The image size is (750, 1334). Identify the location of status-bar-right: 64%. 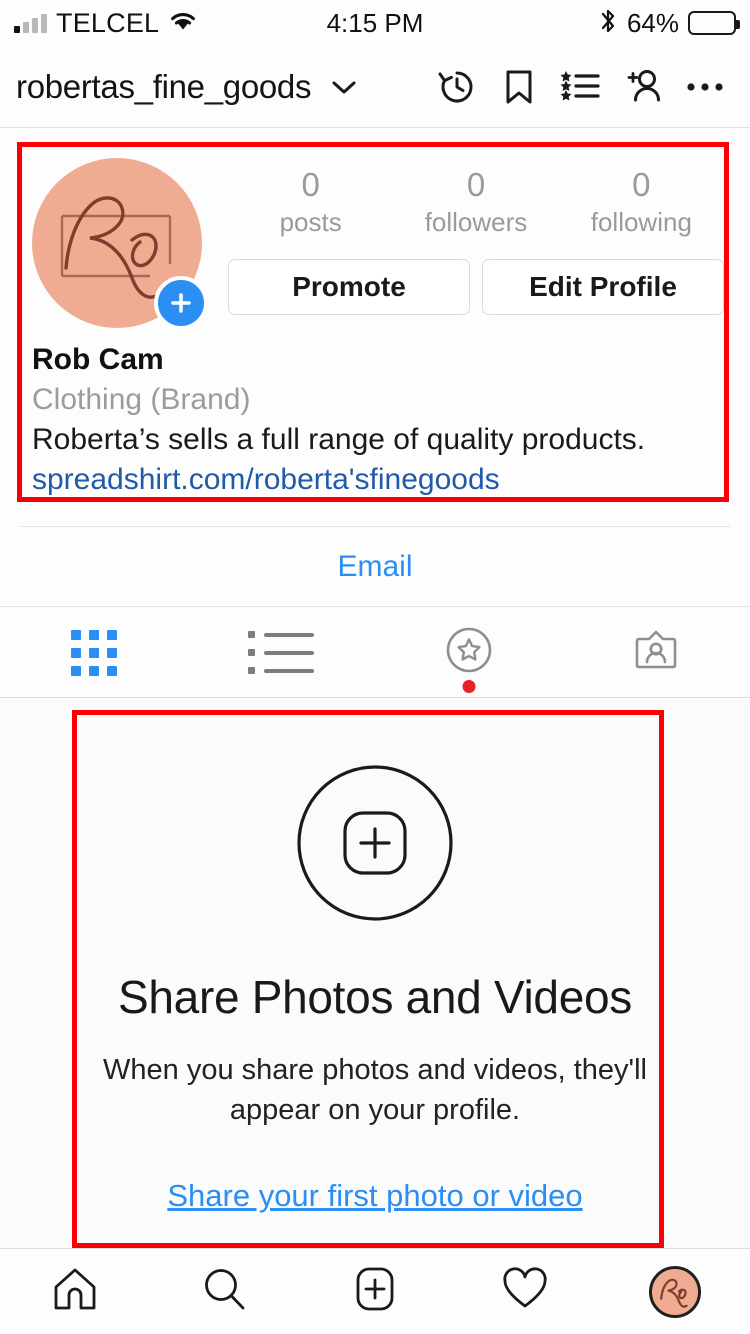
(669, 23).